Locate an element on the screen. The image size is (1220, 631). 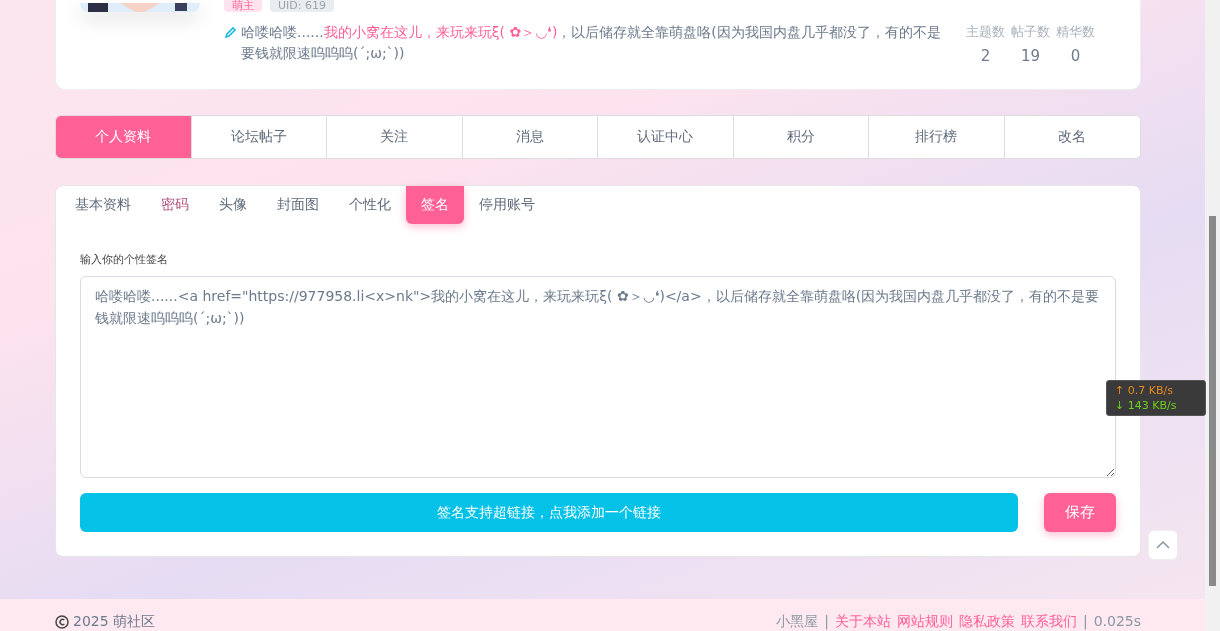
settings-tab: 密码 is located at coordinates (175, 205).